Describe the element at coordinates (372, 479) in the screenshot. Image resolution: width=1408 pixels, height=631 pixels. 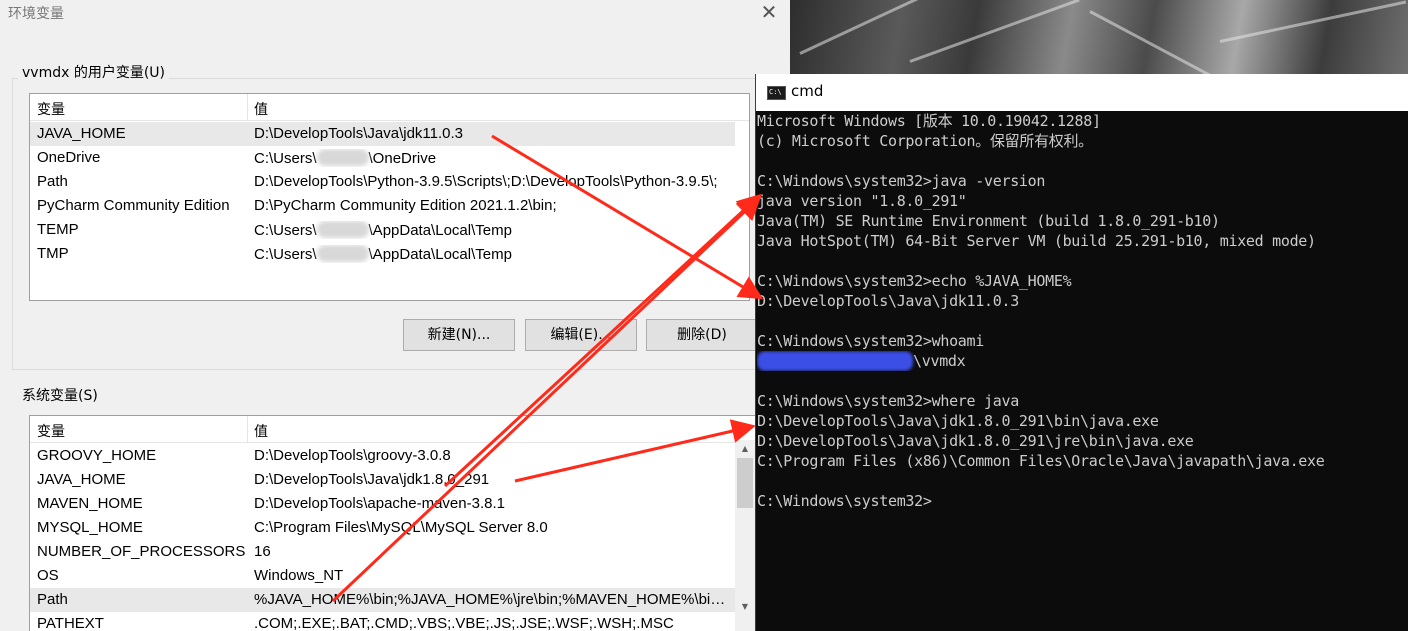
I see `var-value: D:\DevelopTools\Java\jdk1.8.0_291` at that location.